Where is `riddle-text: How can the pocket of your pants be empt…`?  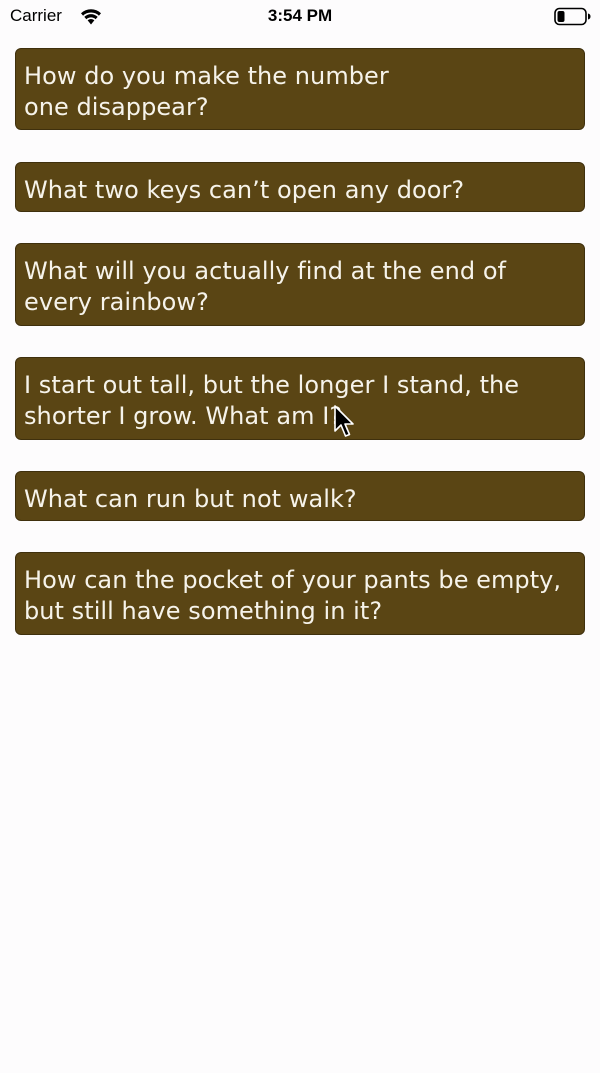
riddle-text: How can the pocket of your pants be empt… is located at coordinates (293, 595).